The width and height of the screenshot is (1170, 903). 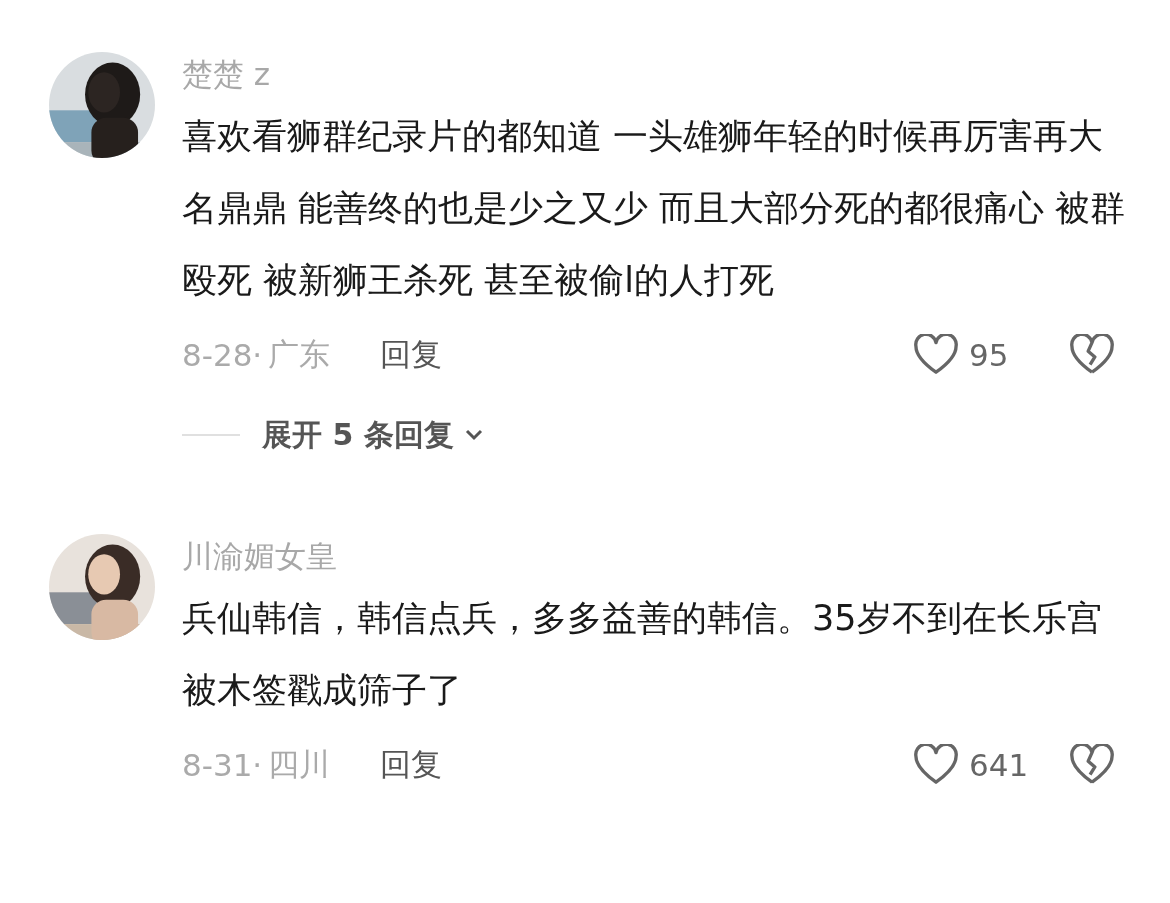 I want to click on comment-text: 兵仙韩信，韩信点兵，多多益善的韩信。35岁不到在长乐宫被木签戳成筛子了, so click(x=642, y=654).